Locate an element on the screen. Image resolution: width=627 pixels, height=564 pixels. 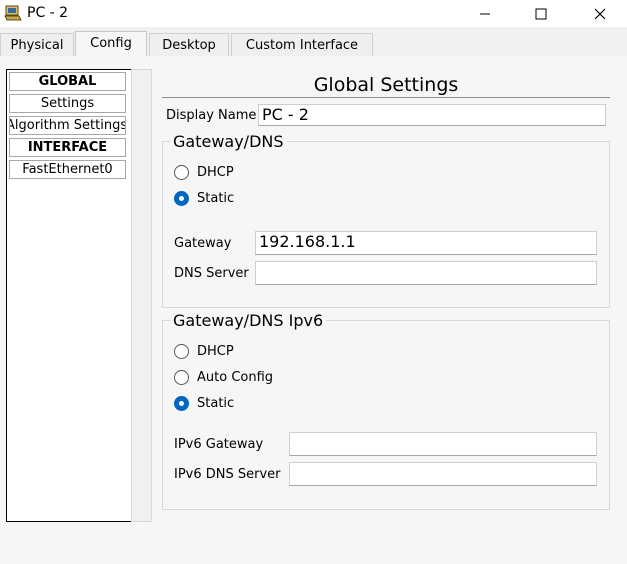
tab-desktop: Desktop is located at coordinates (189, 44).